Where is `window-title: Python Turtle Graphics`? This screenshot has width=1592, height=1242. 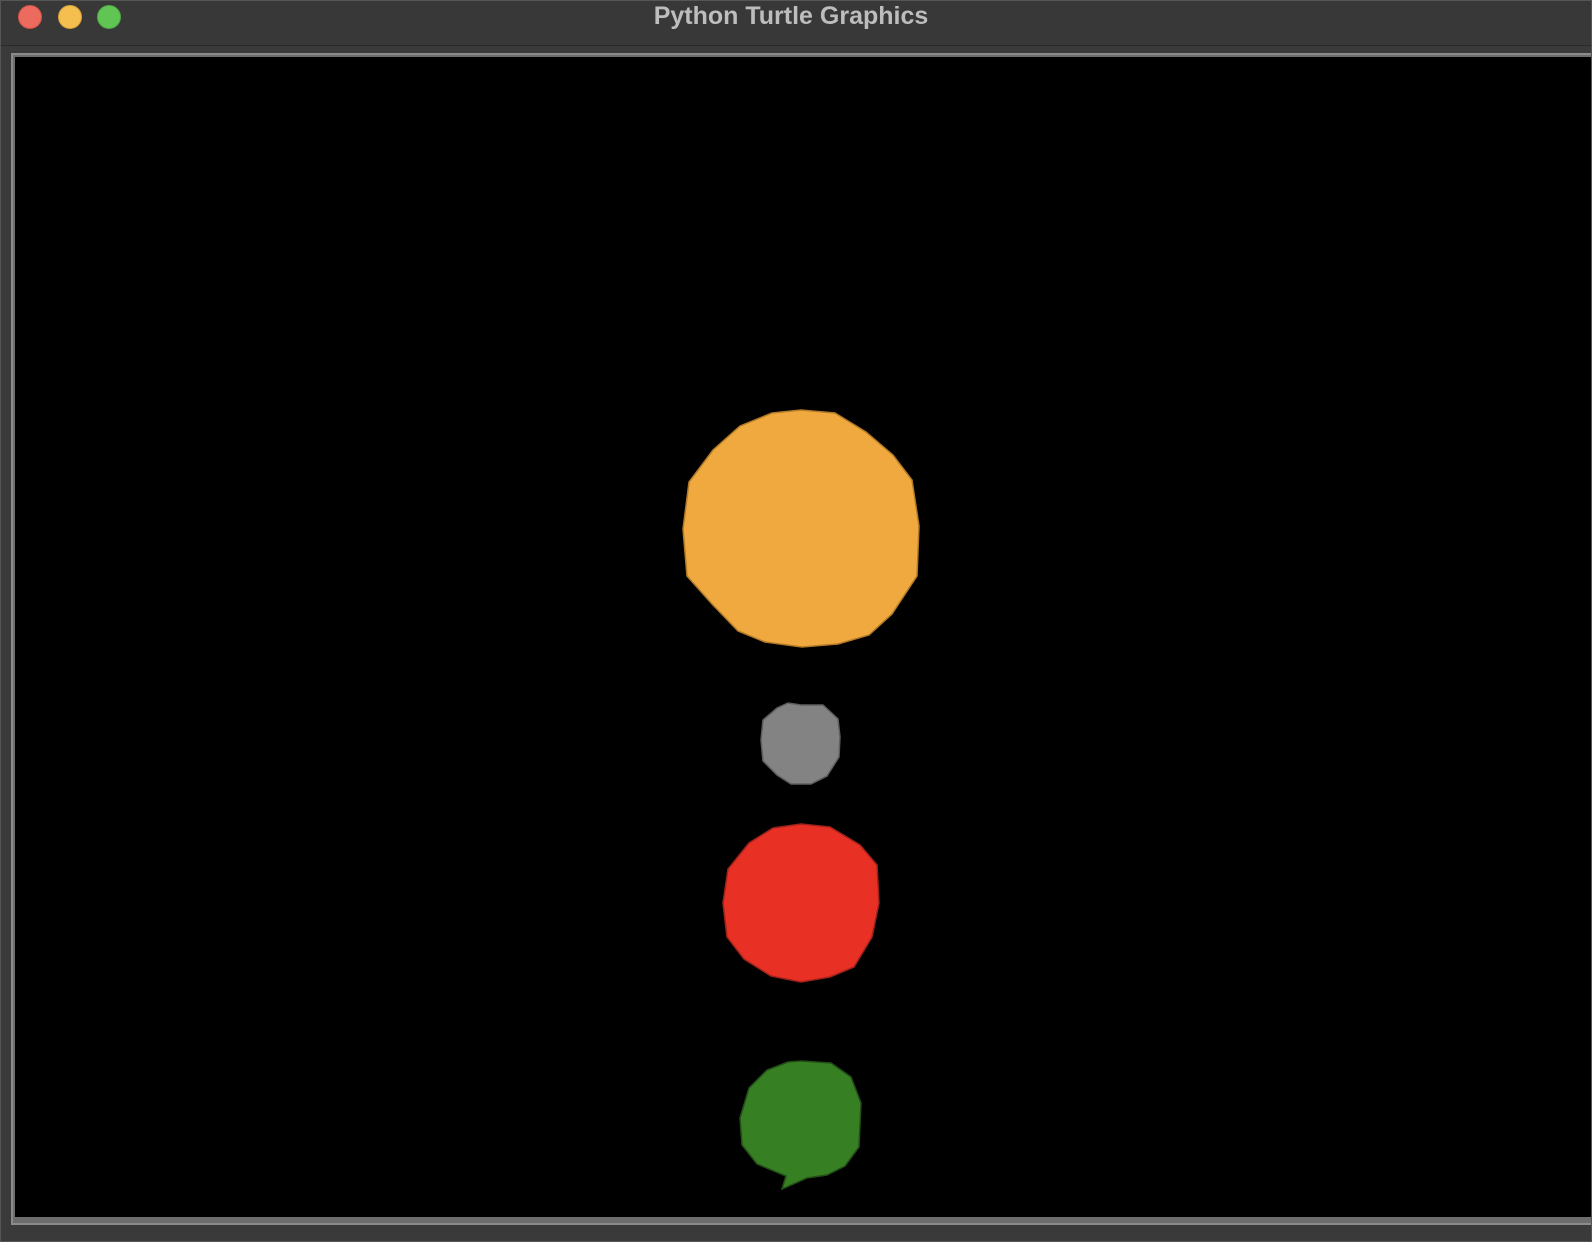
window-title: Python Turtle Graphics is located at coordinates (791, 16).